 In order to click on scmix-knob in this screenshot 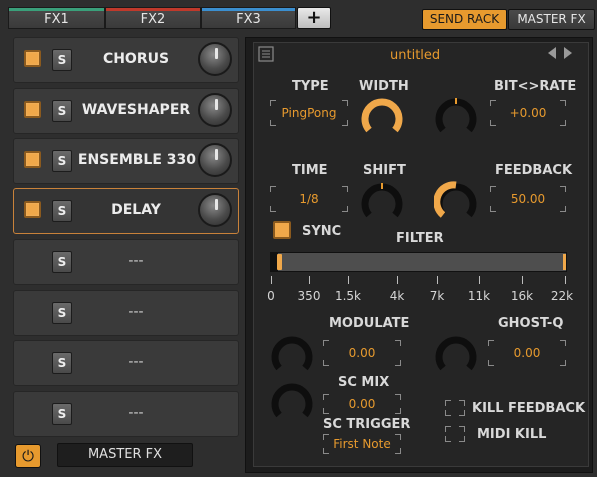, I will do `click(292, 402)`.